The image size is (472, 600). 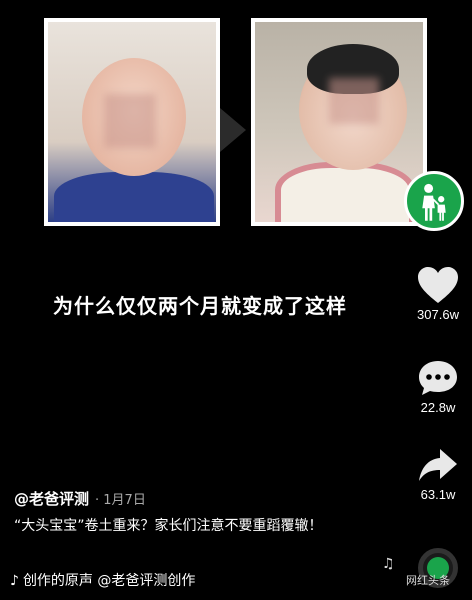 I want to click on music-note-icon: ♪, so click(x=14, y=581).